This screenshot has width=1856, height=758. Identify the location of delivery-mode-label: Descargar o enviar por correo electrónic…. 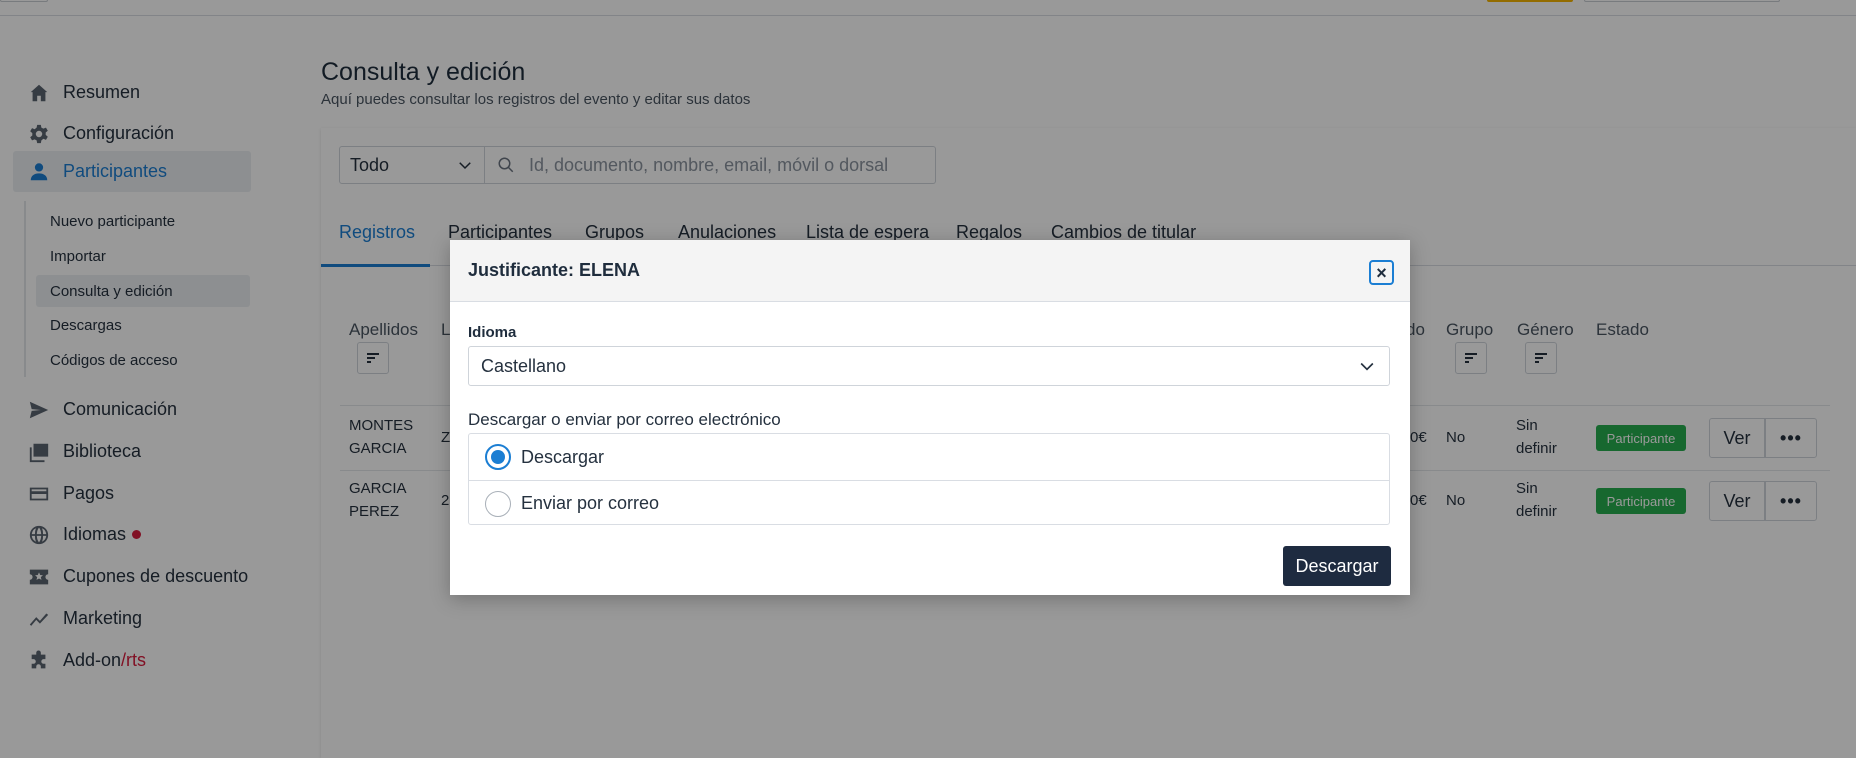
(624, 419).